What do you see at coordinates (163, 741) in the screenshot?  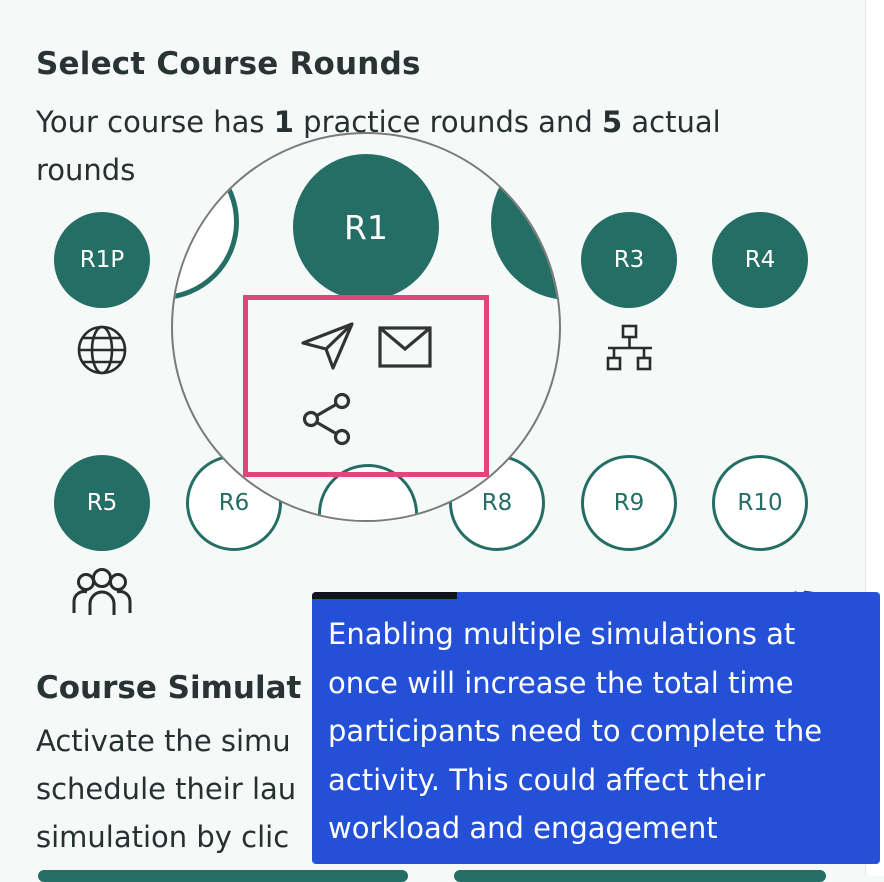 I see `simulation-description-line-1: Activate the simu` at bounding box center [163, 741].